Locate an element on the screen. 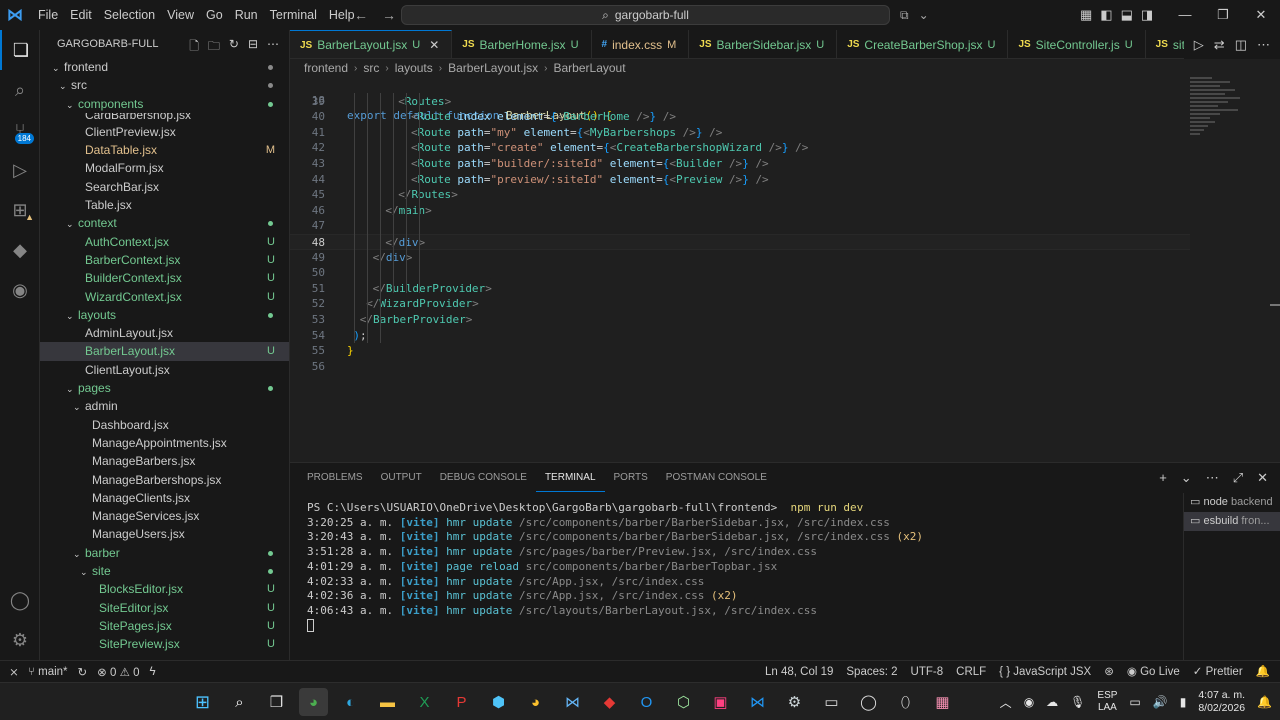 The width and height of the screenshot is (1280, 720). problems-indicator: ⊗ 0 ⚠ 0 is located at coordinates (118, 672).